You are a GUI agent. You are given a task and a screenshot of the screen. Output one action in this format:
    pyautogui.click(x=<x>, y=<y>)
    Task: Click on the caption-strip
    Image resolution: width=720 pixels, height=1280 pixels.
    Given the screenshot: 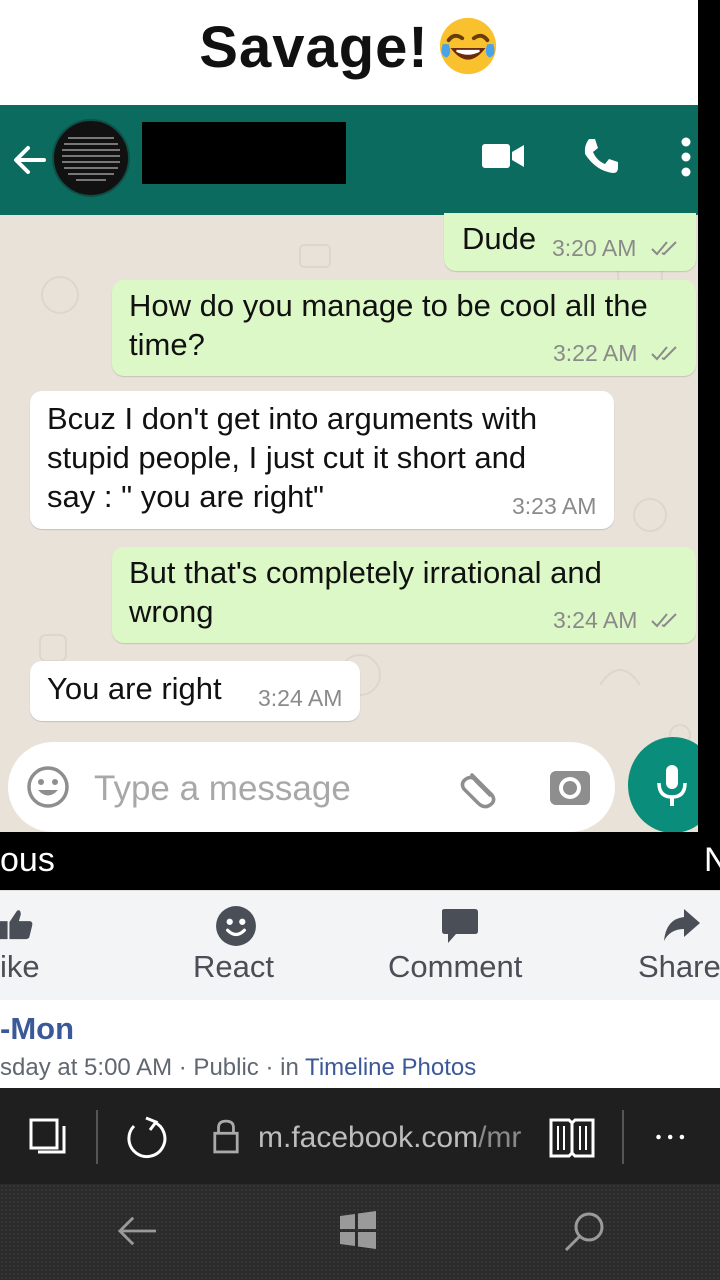 What is the action you would take?
    pyautogui.click(x=360, y=861)
    